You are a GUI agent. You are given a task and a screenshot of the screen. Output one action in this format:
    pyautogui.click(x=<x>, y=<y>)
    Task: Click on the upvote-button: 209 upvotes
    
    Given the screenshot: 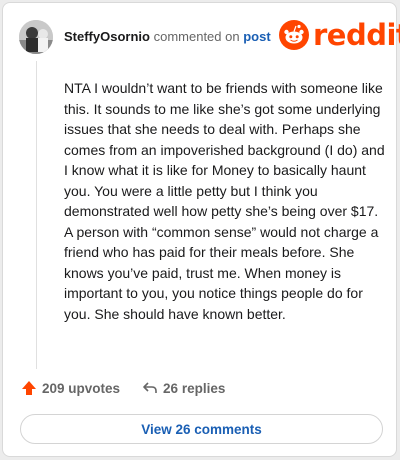 What is the action you would take?
    pyautogui.click(x=70, y=388)
    